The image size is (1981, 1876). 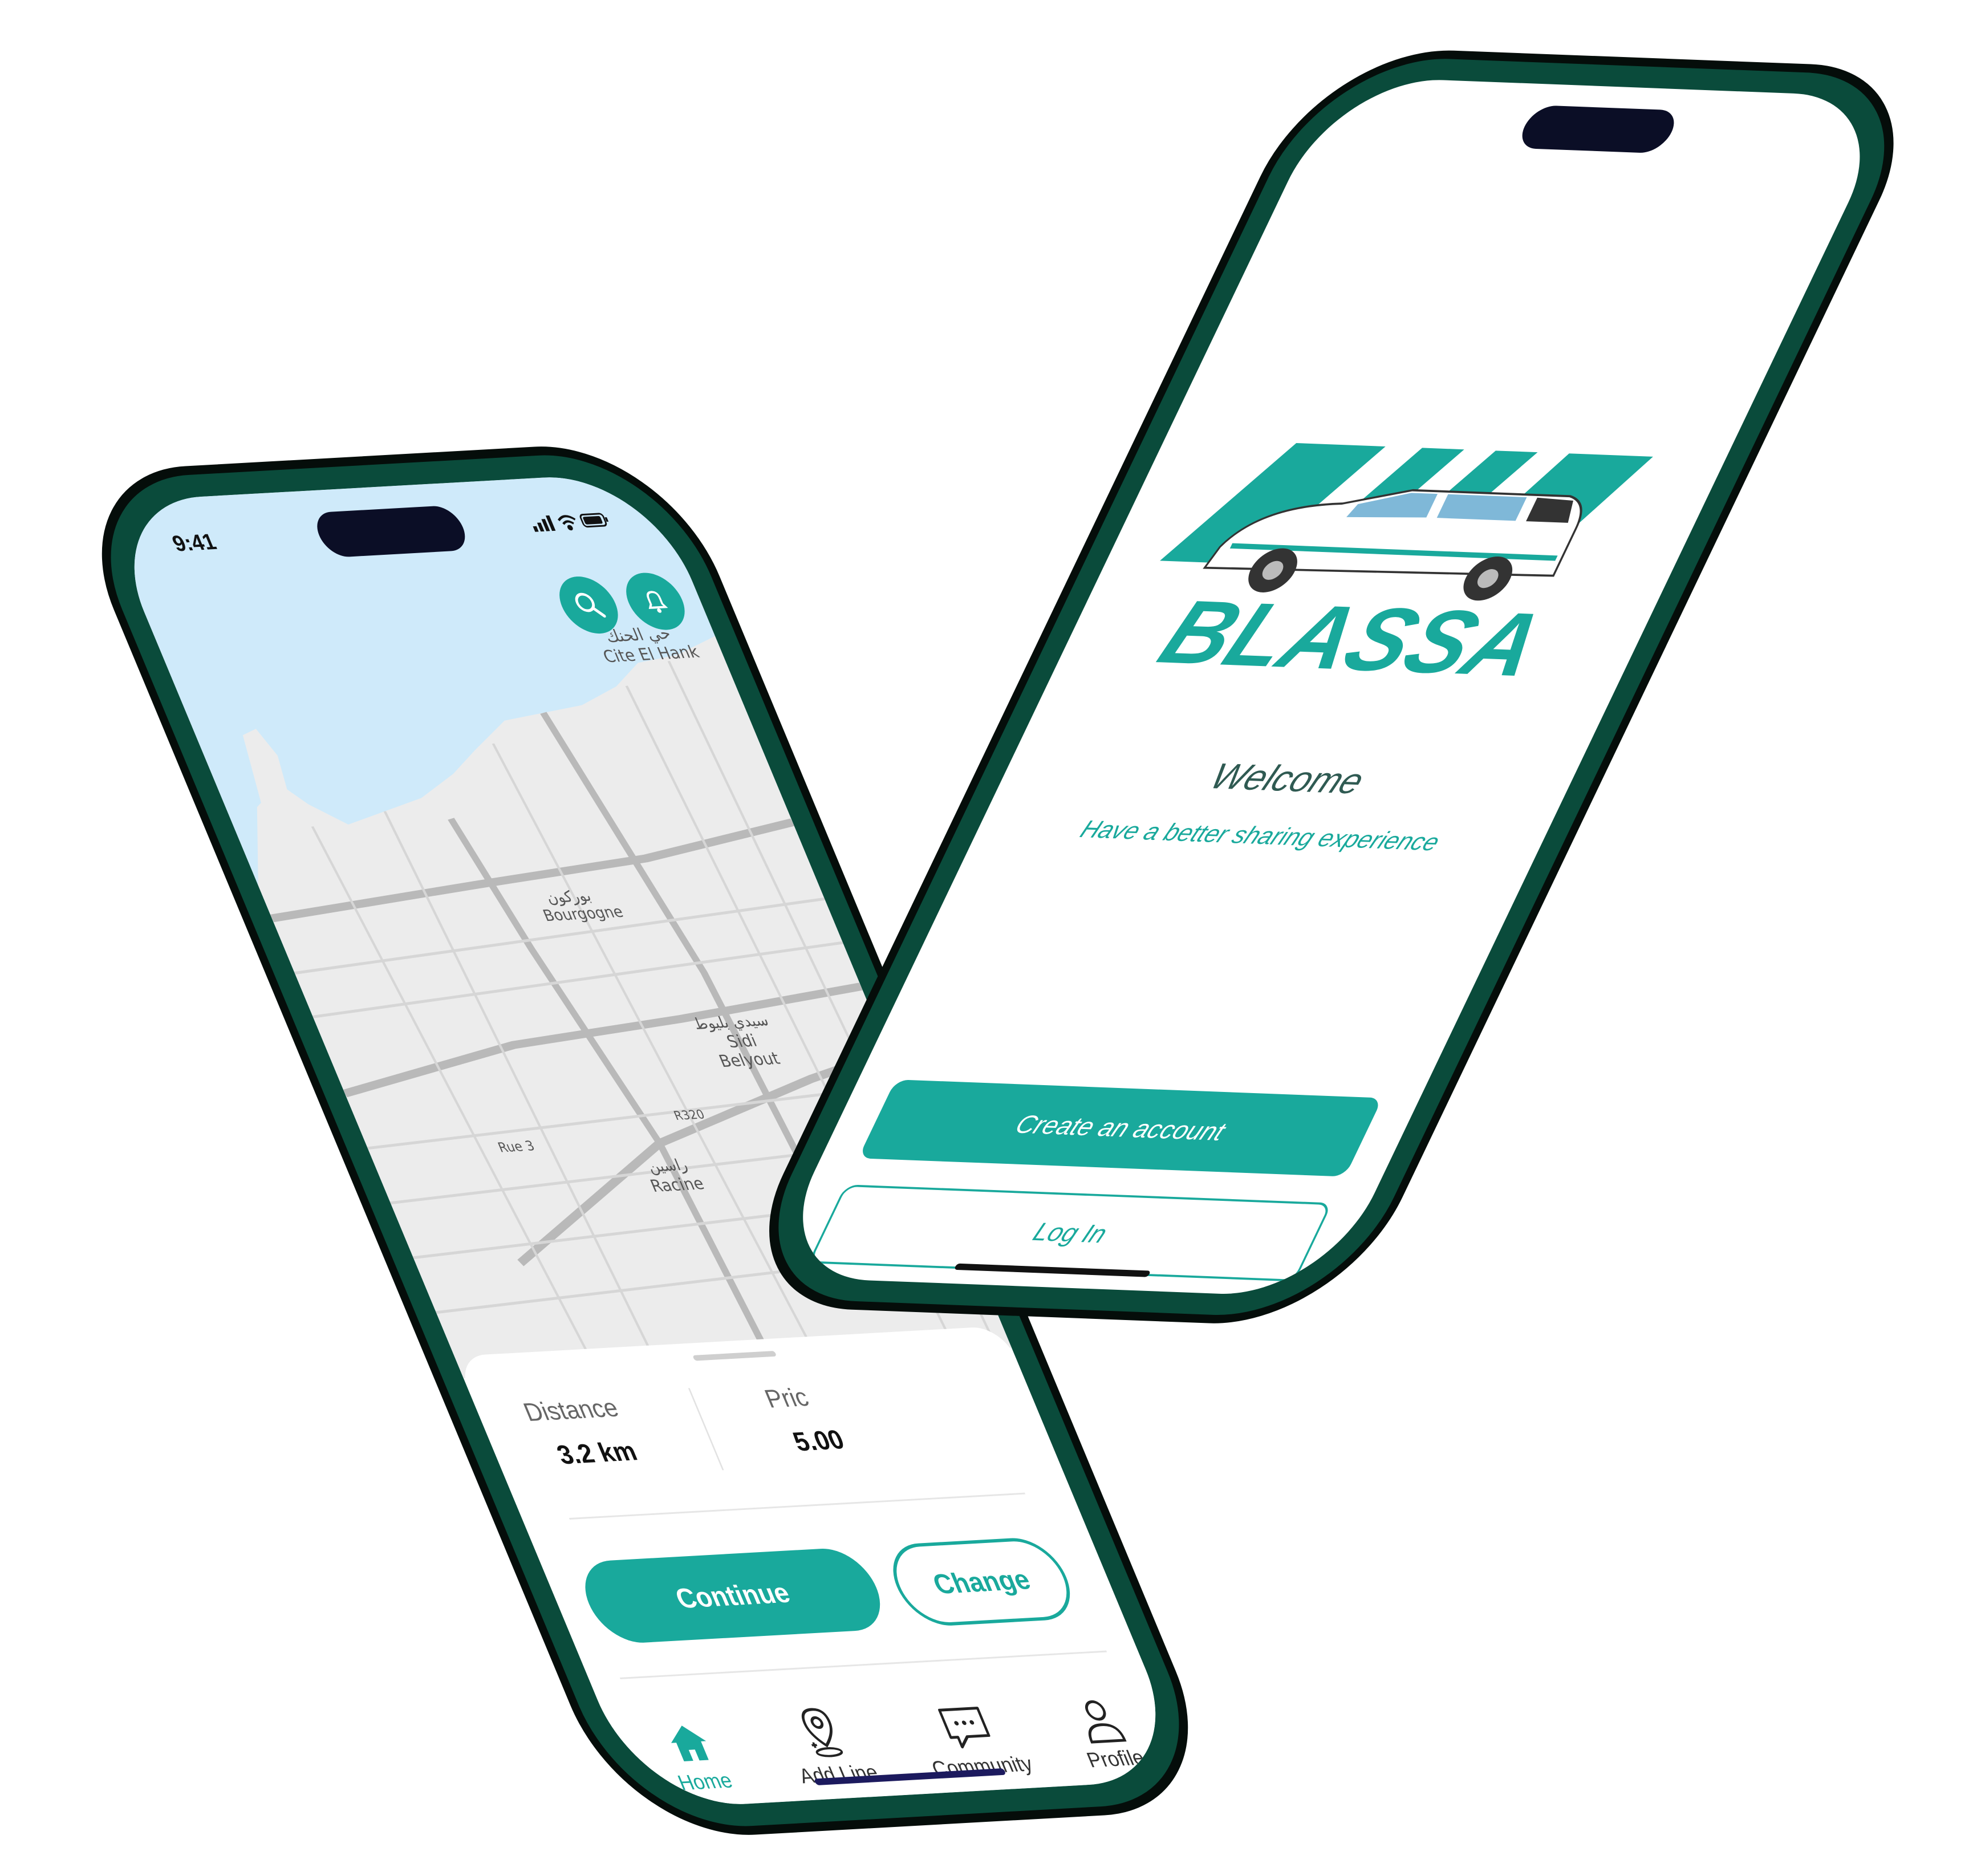 I want to click on create-account-button: Create an account, so click(x=1120, y=1128).